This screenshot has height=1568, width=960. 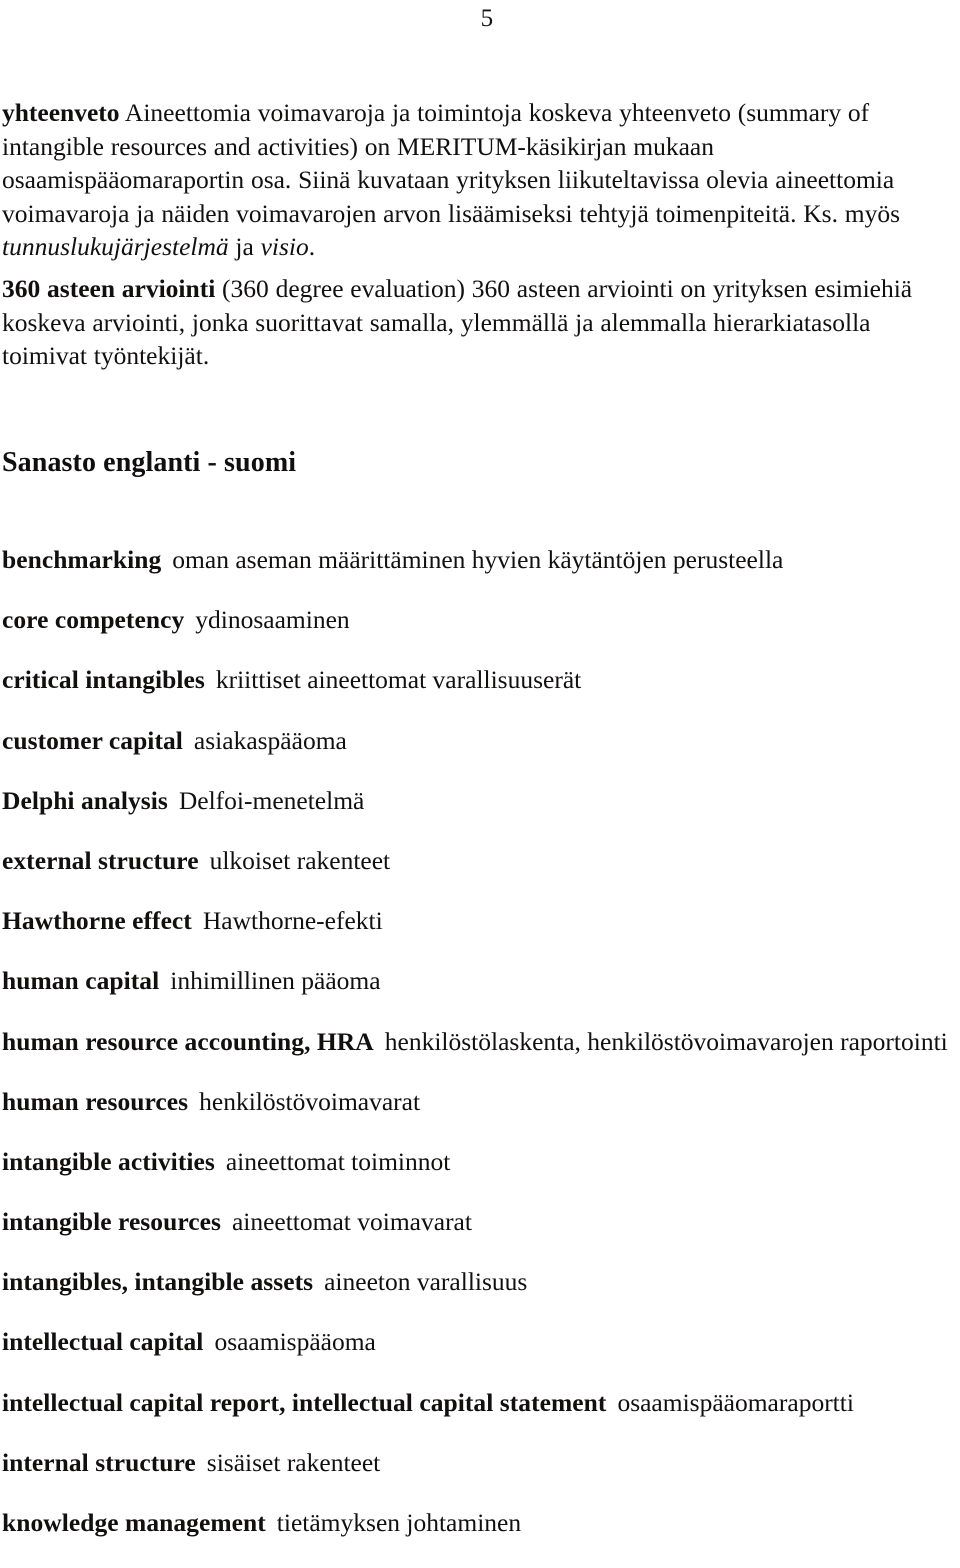 I want to click on paragraph-conjunction: ja, so click(x=244, y=246).